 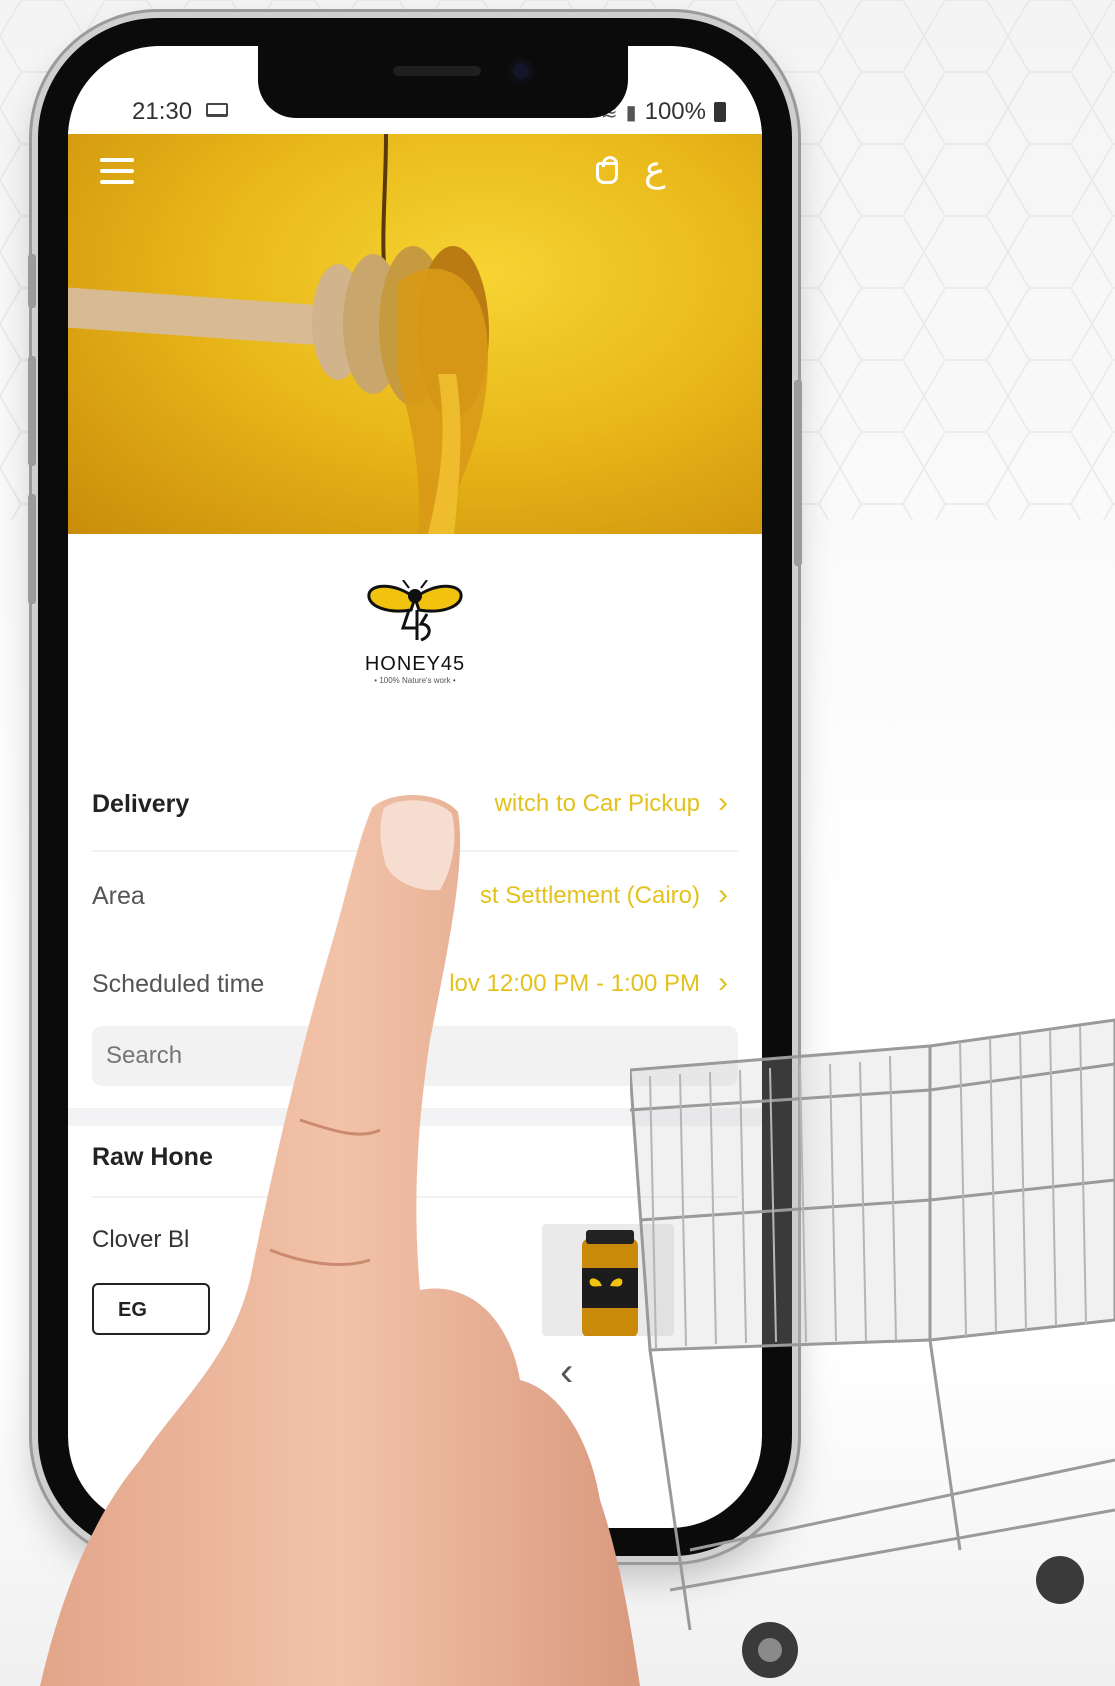 I want to click on back-chevron-icon: ‹, so click(x=566, y=1372).